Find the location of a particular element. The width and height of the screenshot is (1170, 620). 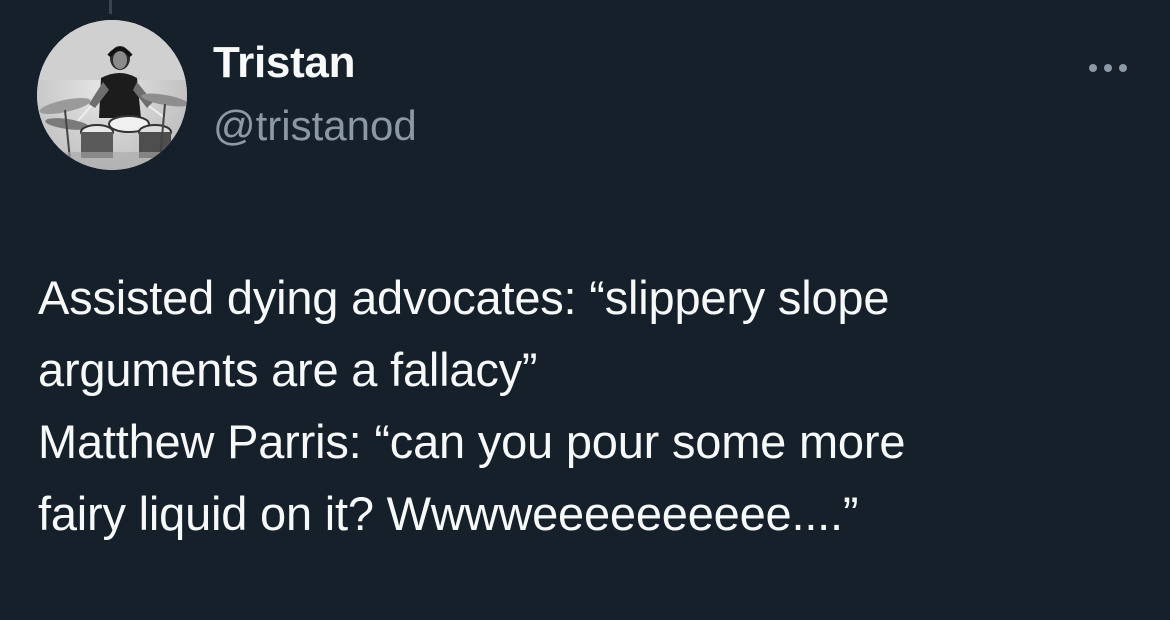

ellipsis-icon is located at coordinates (1108, 68).